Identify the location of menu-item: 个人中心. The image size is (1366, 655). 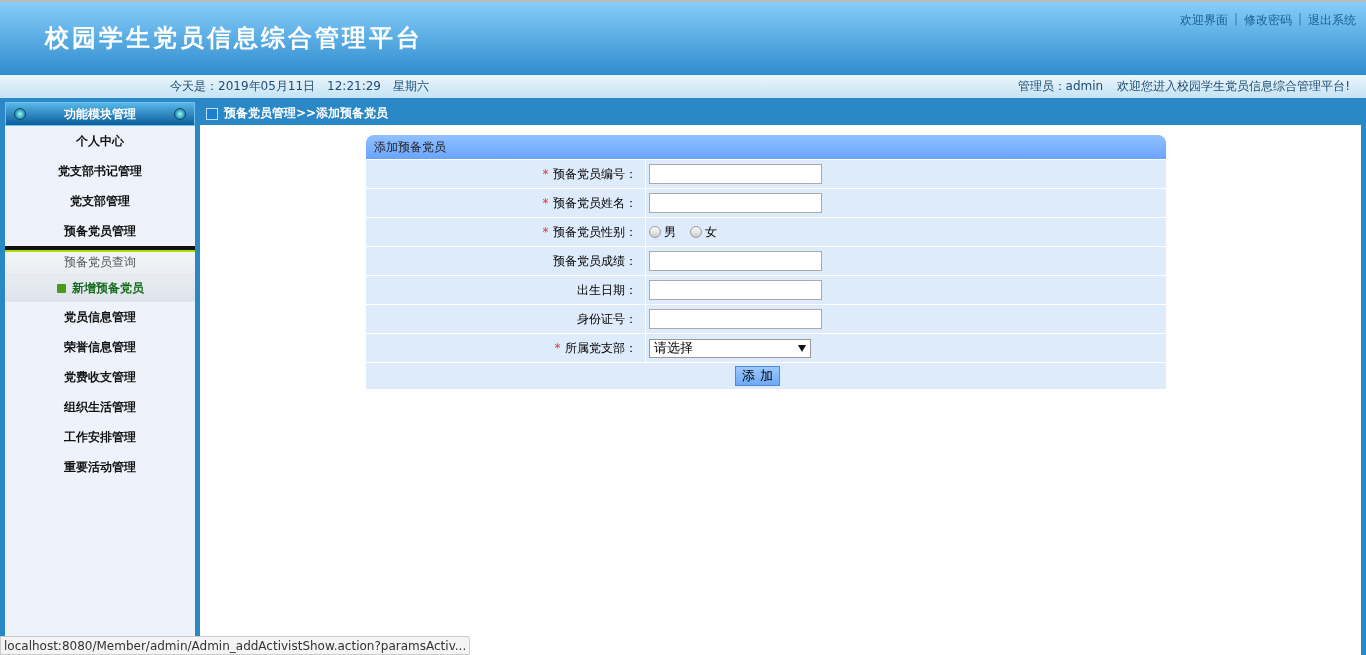
(100, 141).